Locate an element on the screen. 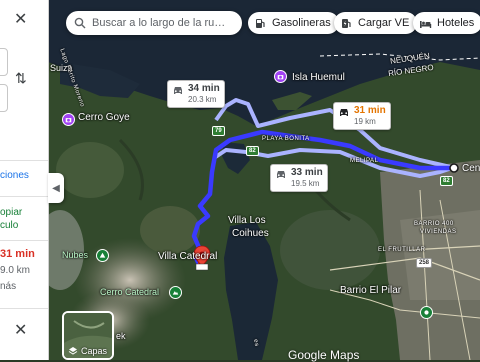  label-lake-text: es is located at coordinates (256, 343).